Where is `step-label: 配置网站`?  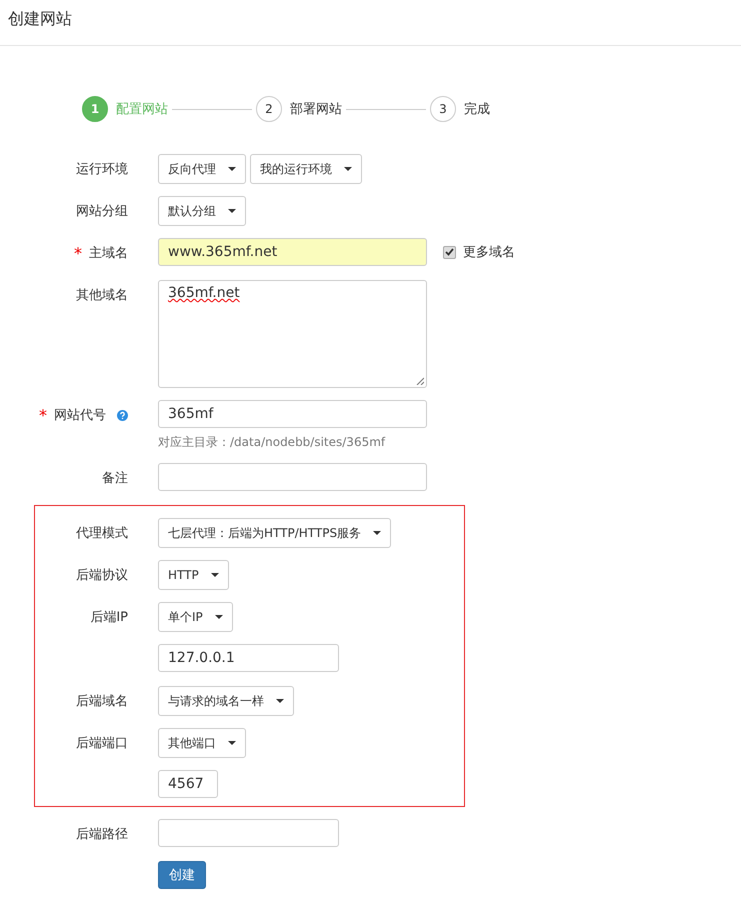
step-label: 配置网站 is located at coordinates (142, 109).